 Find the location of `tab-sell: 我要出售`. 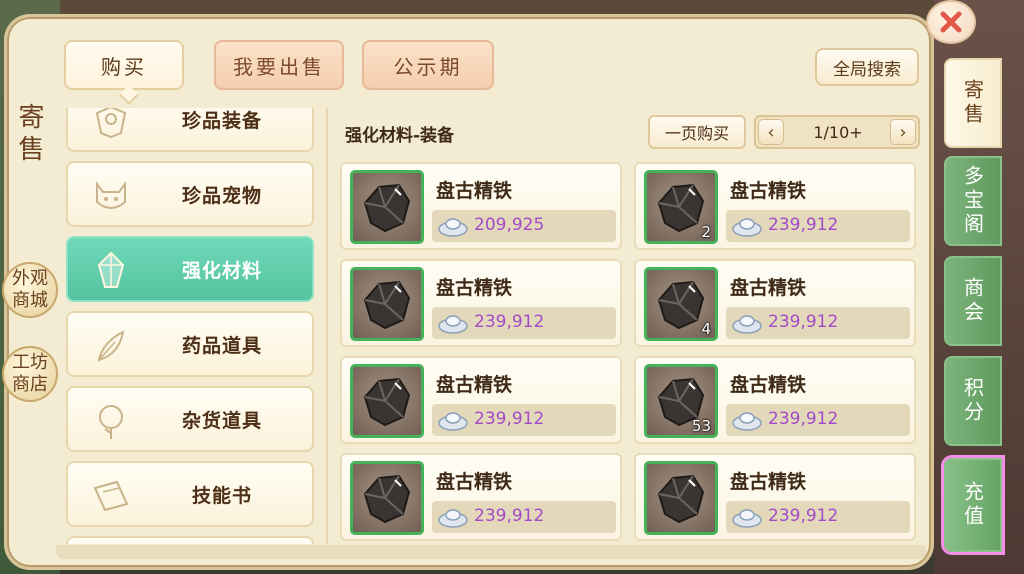

tab-sell: 我要出售 is located at coordinates (279, 65).